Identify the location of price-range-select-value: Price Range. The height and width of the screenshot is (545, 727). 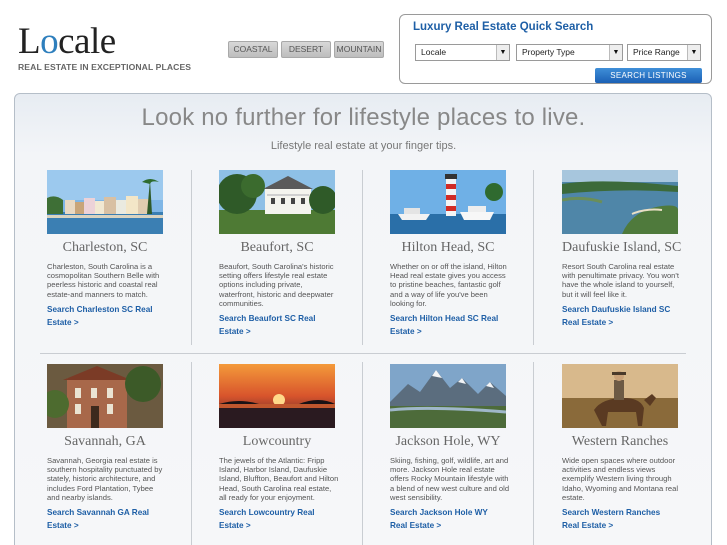
(656, 52).